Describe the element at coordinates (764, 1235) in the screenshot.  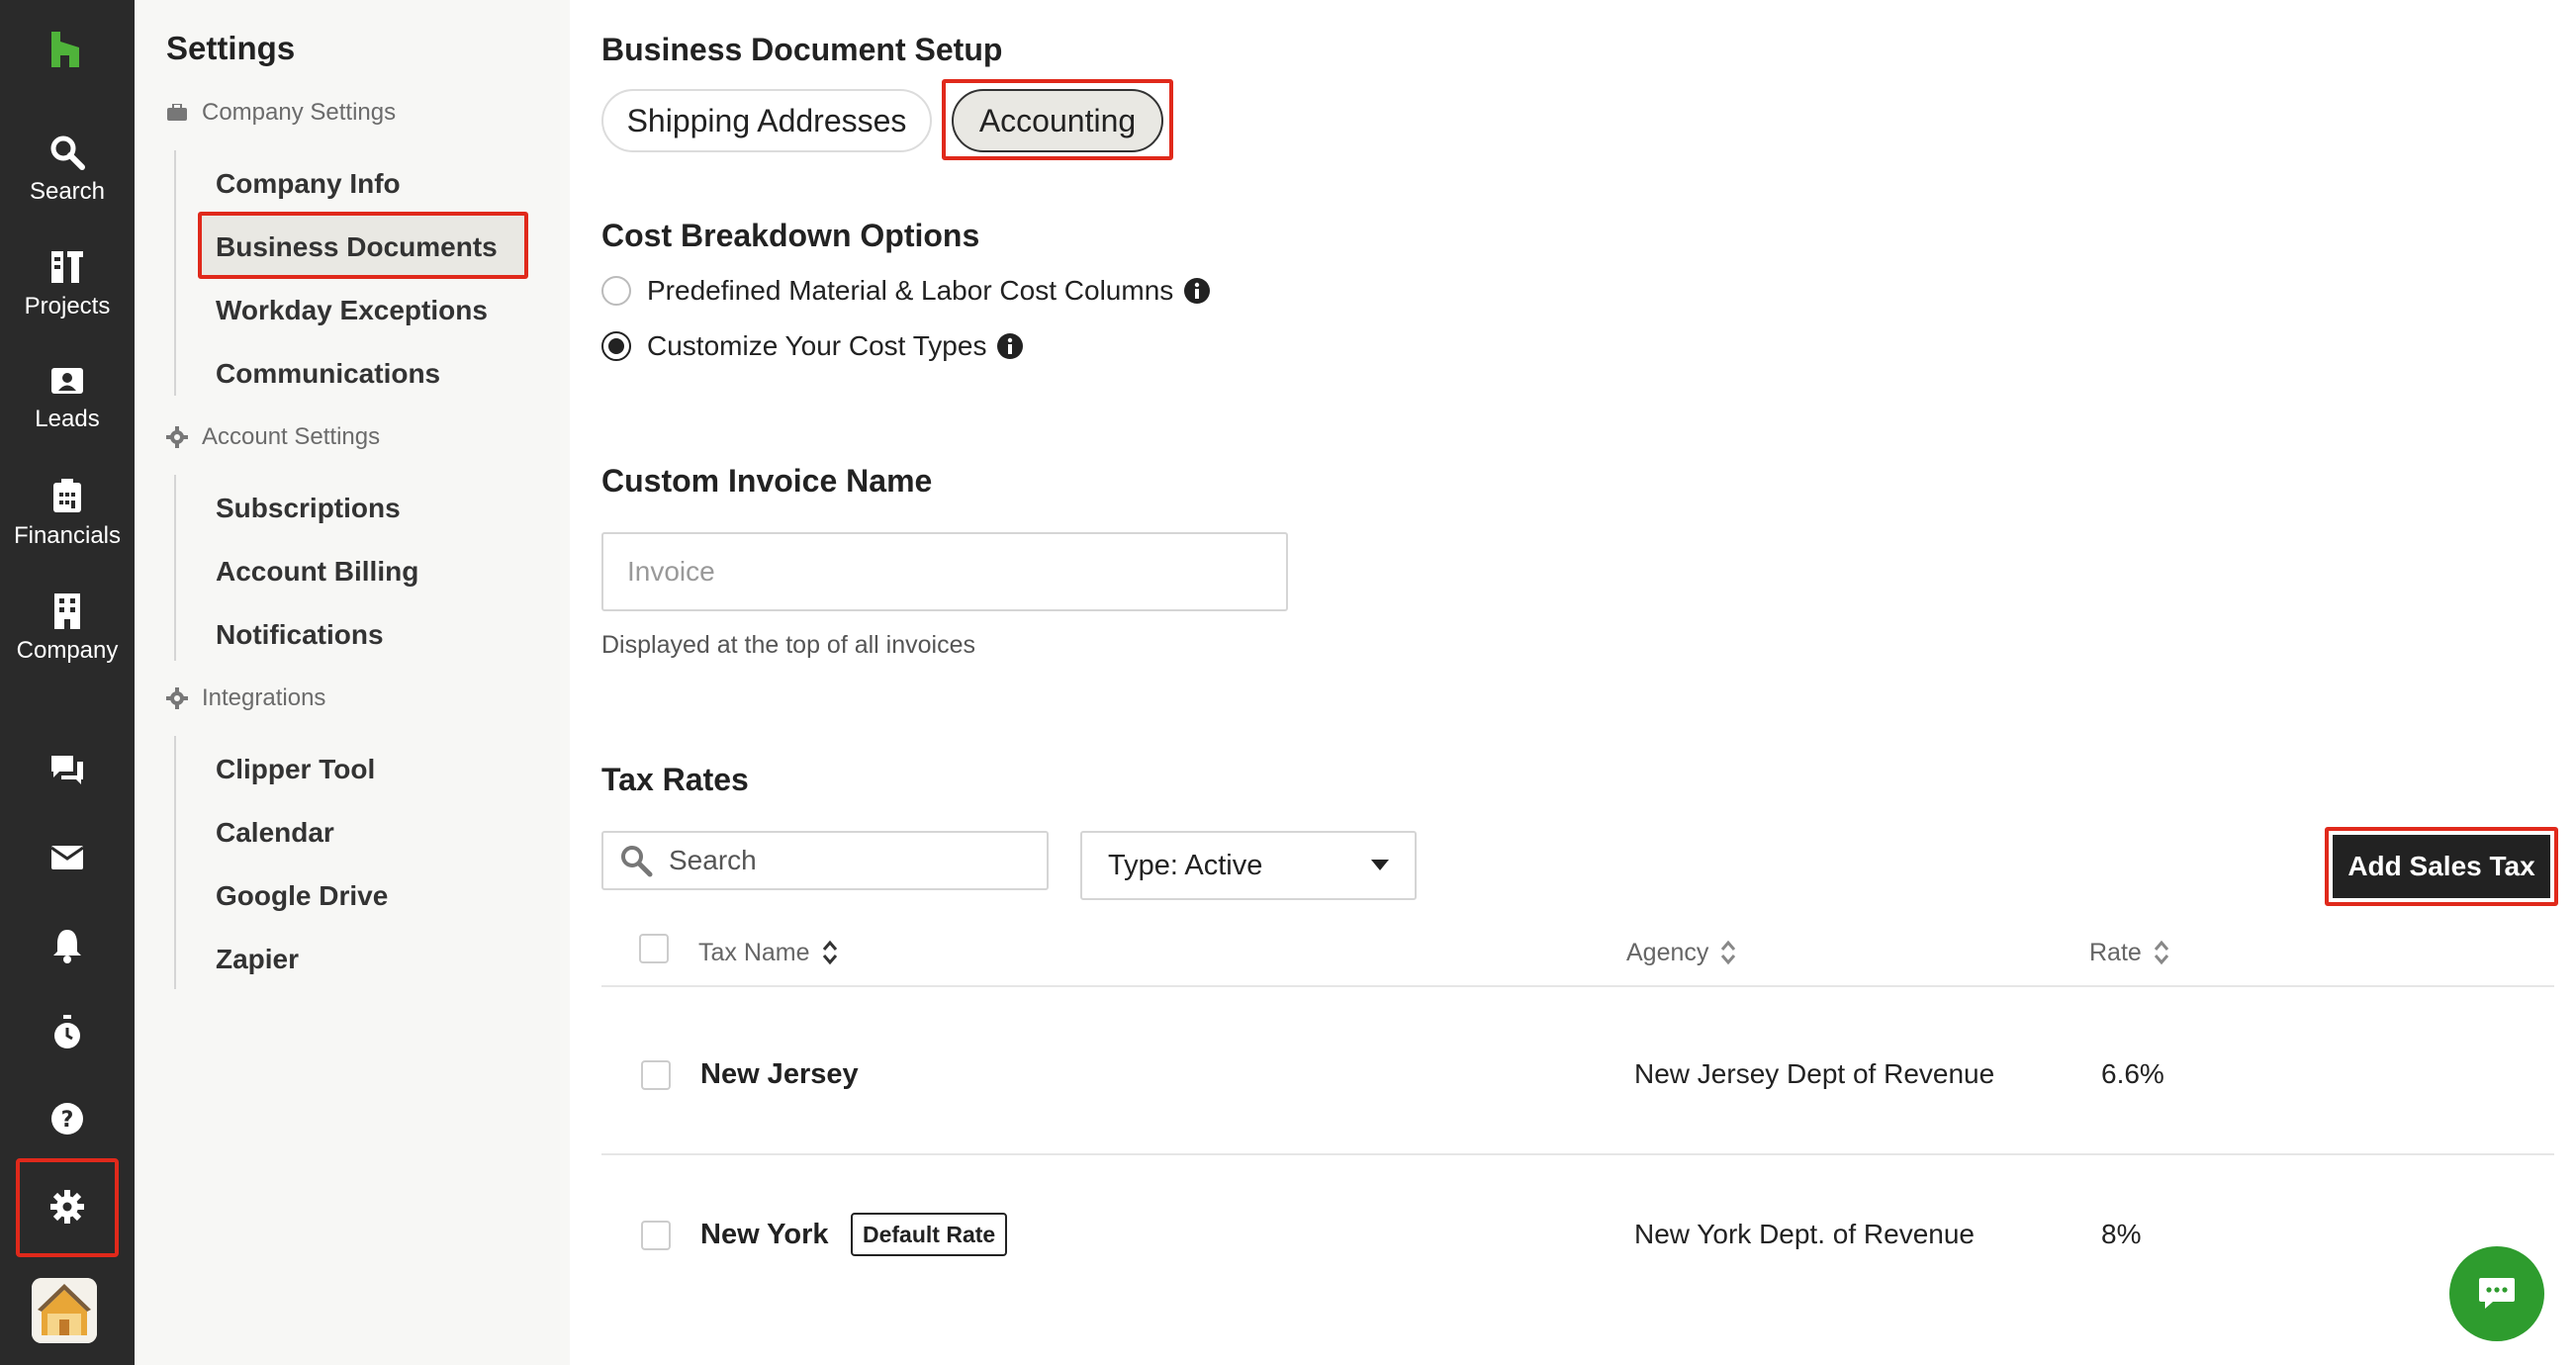
I see `tax-name-cell: New York` at that location.